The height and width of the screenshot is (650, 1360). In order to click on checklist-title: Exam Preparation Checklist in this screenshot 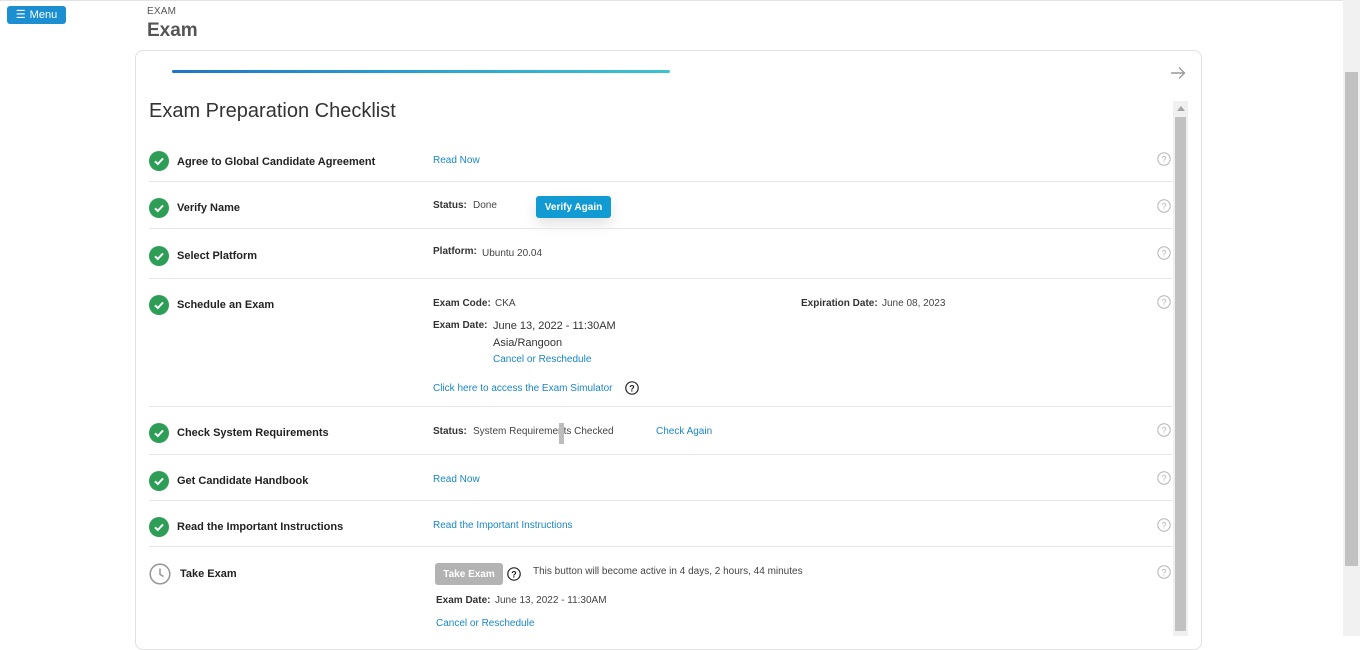, I will do `click(272, 111)`.